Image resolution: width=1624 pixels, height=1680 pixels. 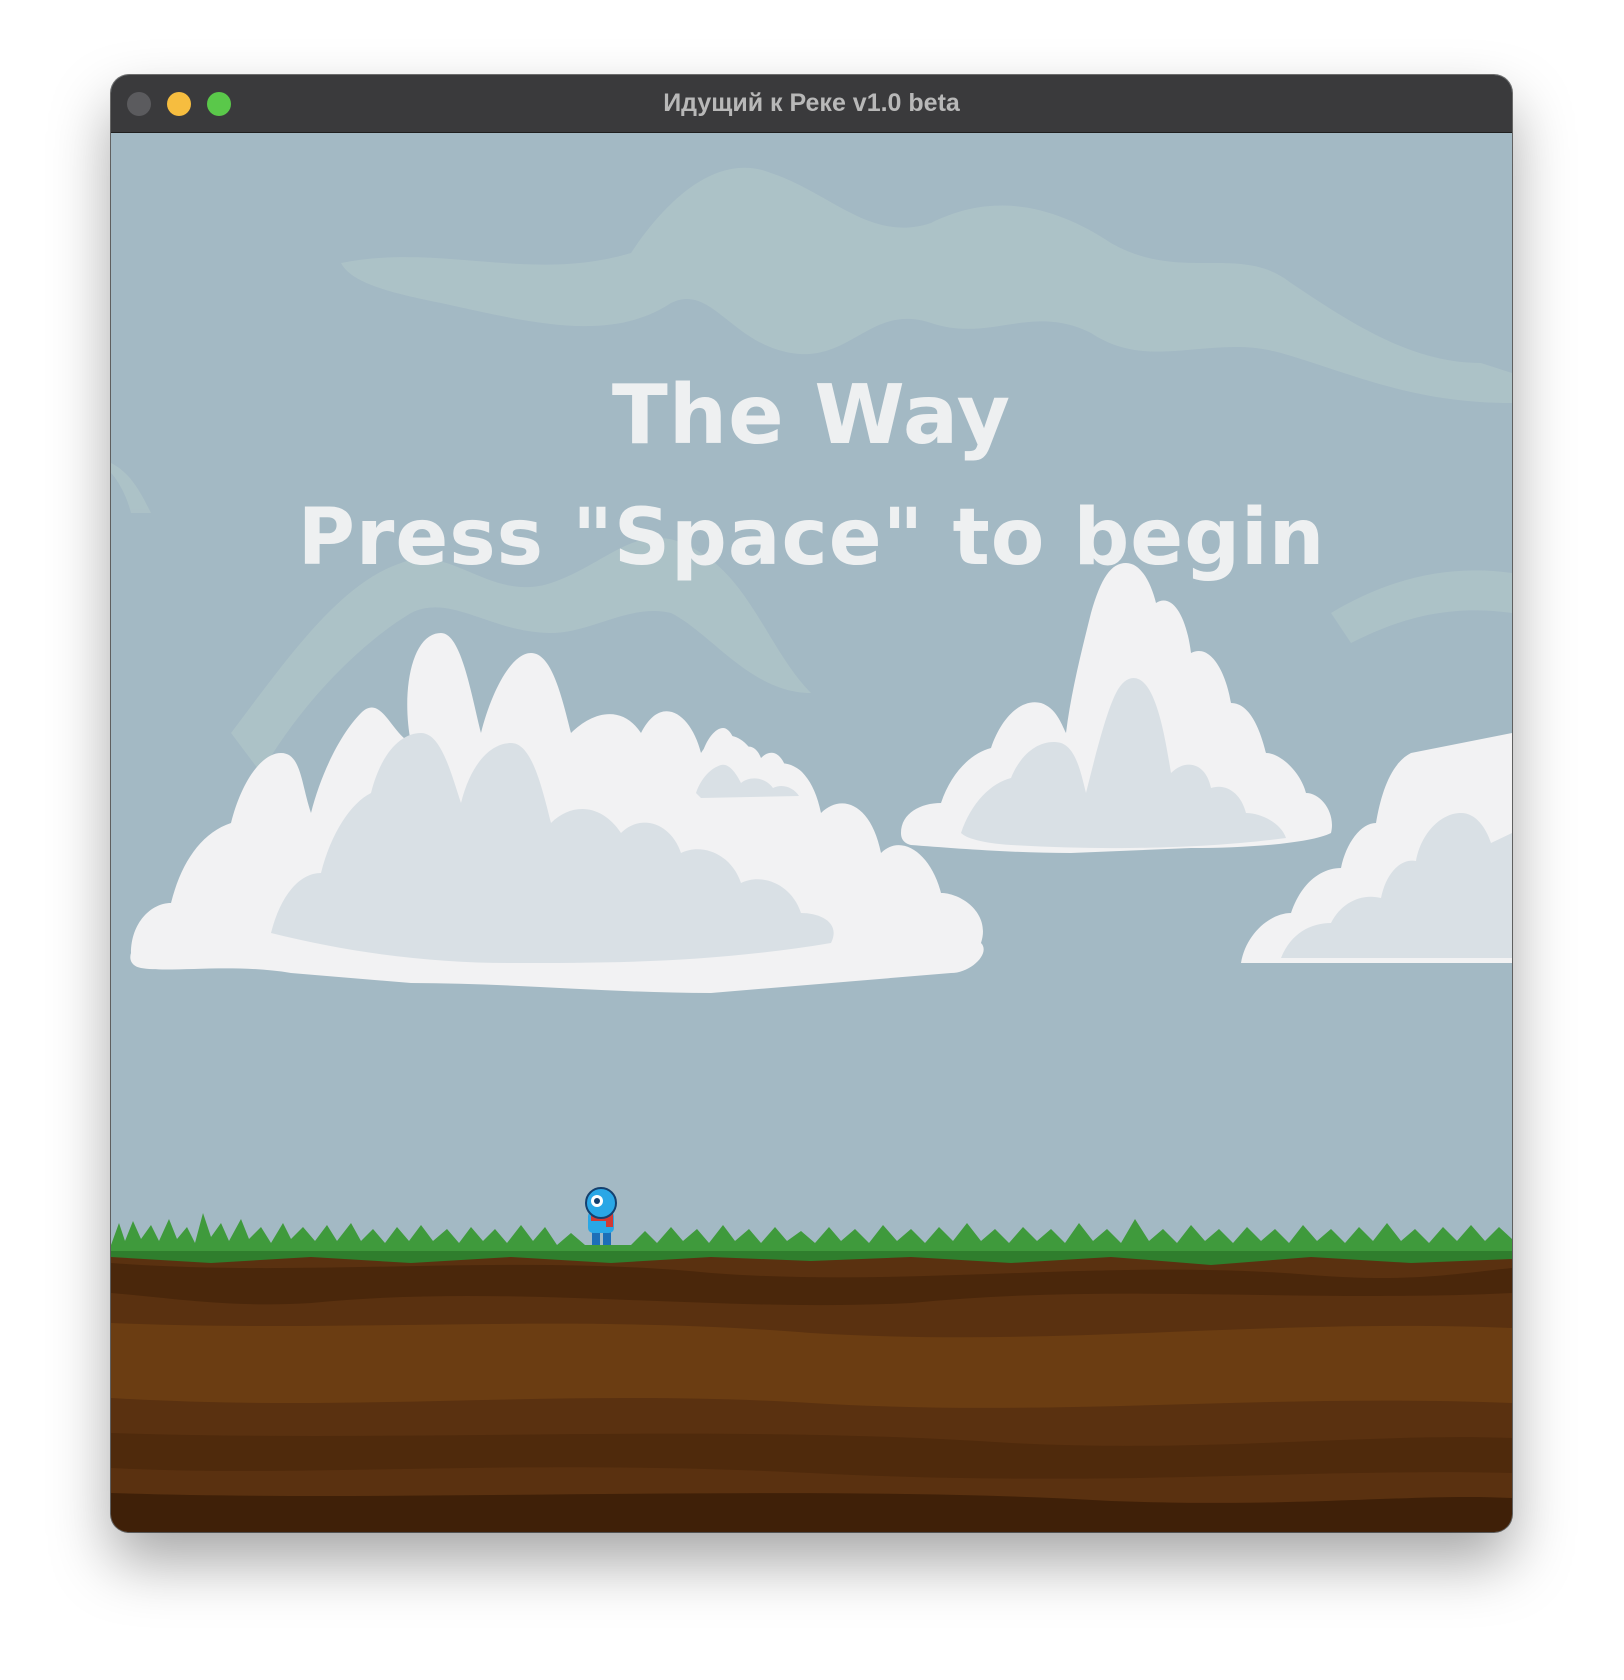 What do you see at coordinates (811, 538) in the screenshot?
I see `start-prompt: Press "Space" to begin` at bounding box center [811, 538].